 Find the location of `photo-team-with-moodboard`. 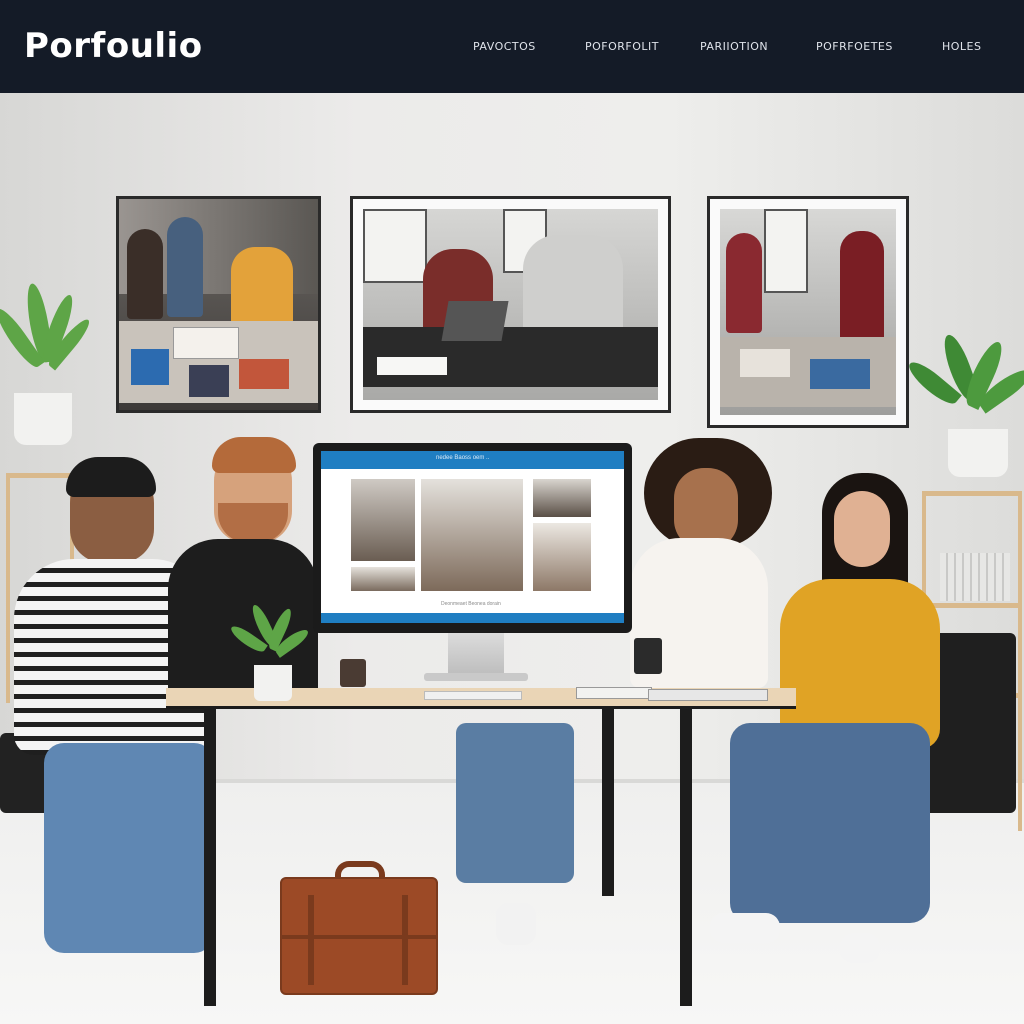

photo-team-with-moodboard is located at coordinates (808, 312).